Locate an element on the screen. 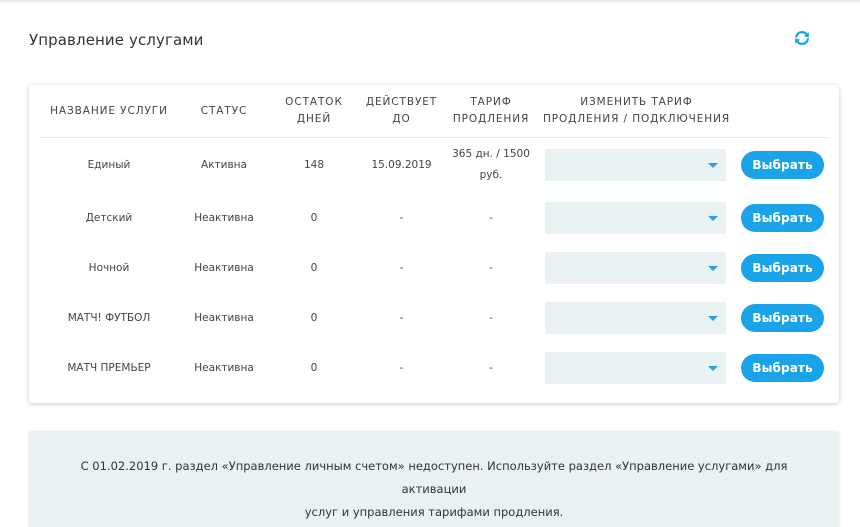 This screenshot has width=860, height=527. service-status: Активна is located at coordinates (224, 164).